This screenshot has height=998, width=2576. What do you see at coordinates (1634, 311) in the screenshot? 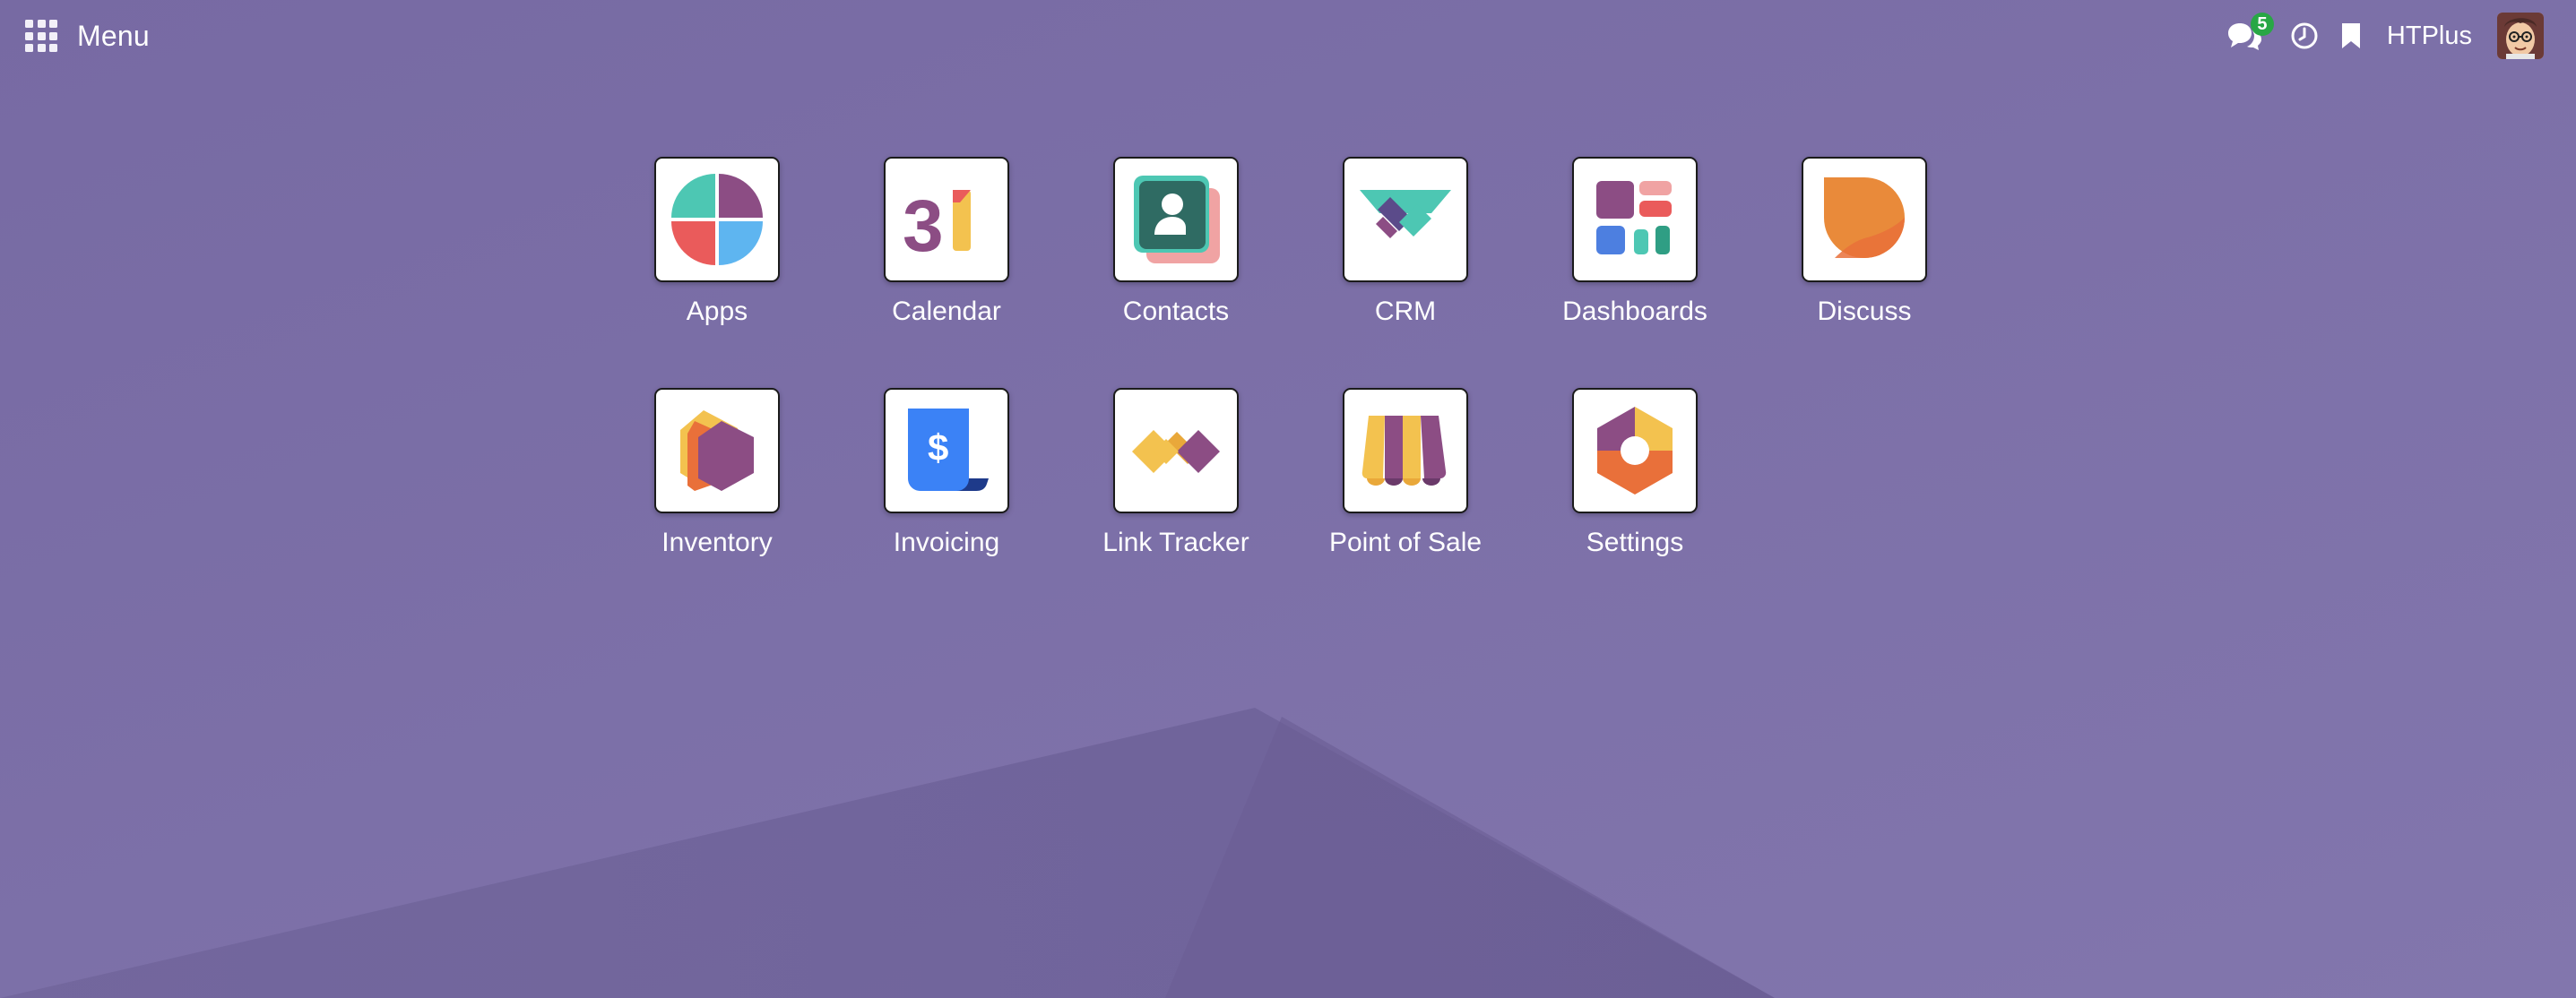
I see `app-label: Dashboards` at bounding box center [1634, 311].